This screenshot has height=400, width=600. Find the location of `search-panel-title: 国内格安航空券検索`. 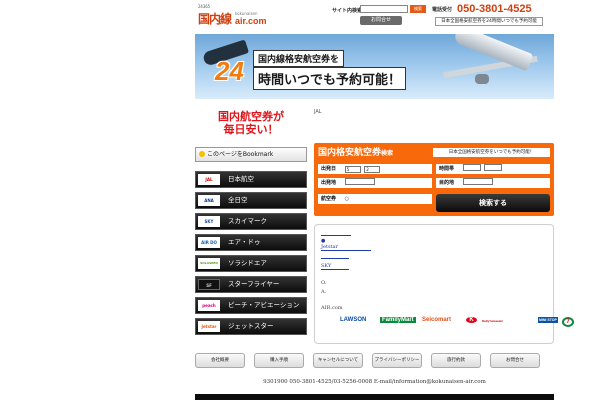

search-panel-title: 国内格安航空券検索 is located at coordinates (355, 151).